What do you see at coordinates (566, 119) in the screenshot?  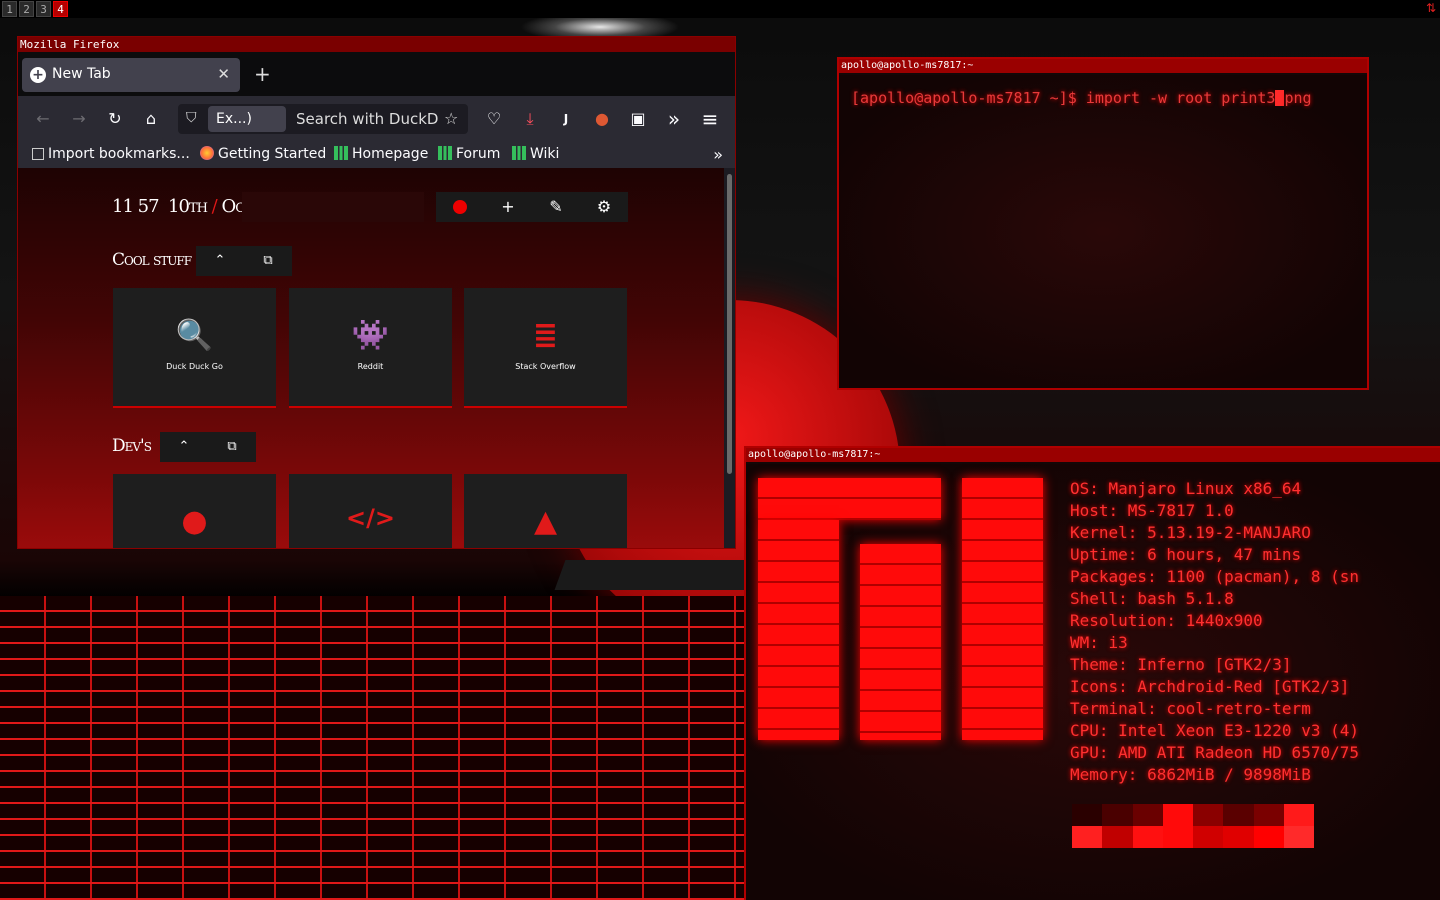 I see `account-icon: J` at bounding box center [566, 119].